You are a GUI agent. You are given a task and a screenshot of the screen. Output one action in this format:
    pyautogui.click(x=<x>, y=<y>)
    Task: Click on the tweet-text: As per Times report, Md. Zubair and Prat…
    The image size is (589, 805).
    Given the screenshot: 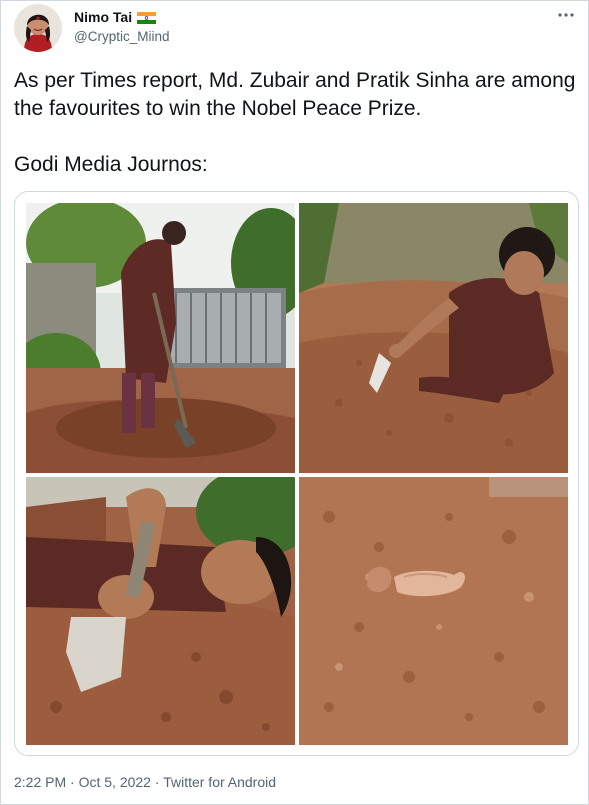 What is the action you would take?
    pyautogui.click(x=296, y=123)
    